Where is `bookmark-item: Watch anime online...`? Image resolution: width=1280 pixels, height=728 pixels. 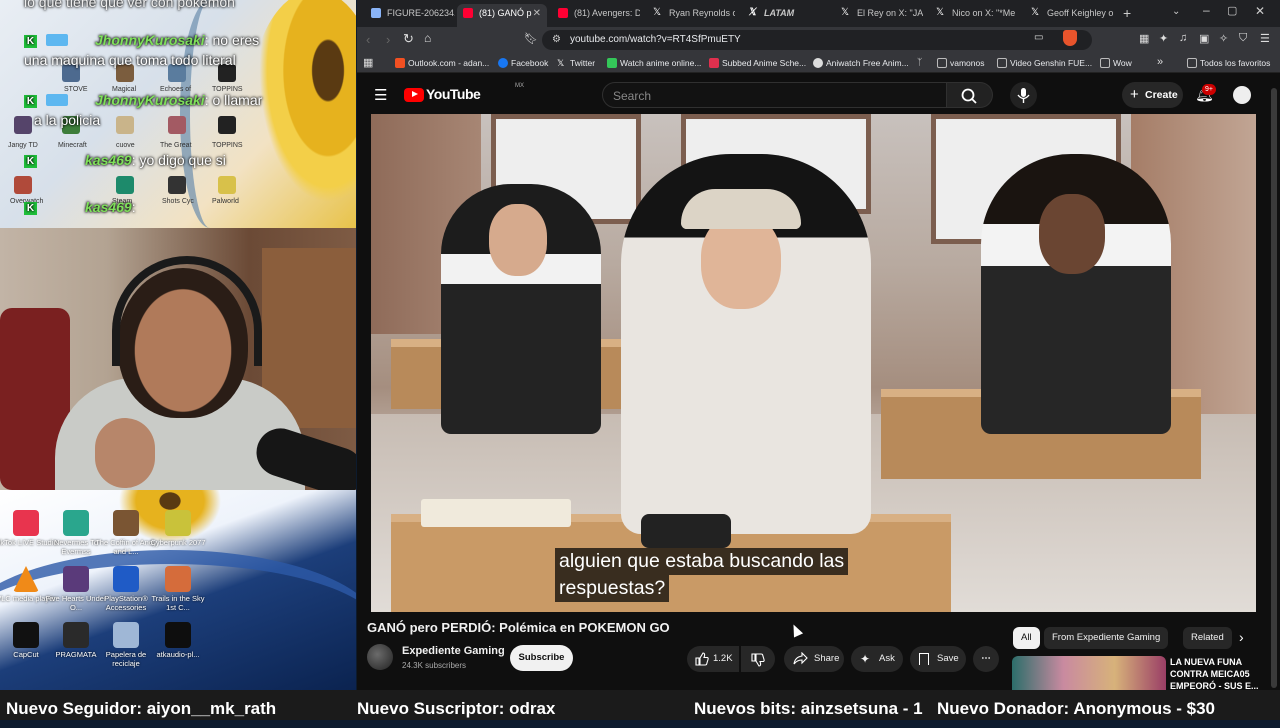 bookmark-item: Watch anime online... is located at coordinates (654, 63).